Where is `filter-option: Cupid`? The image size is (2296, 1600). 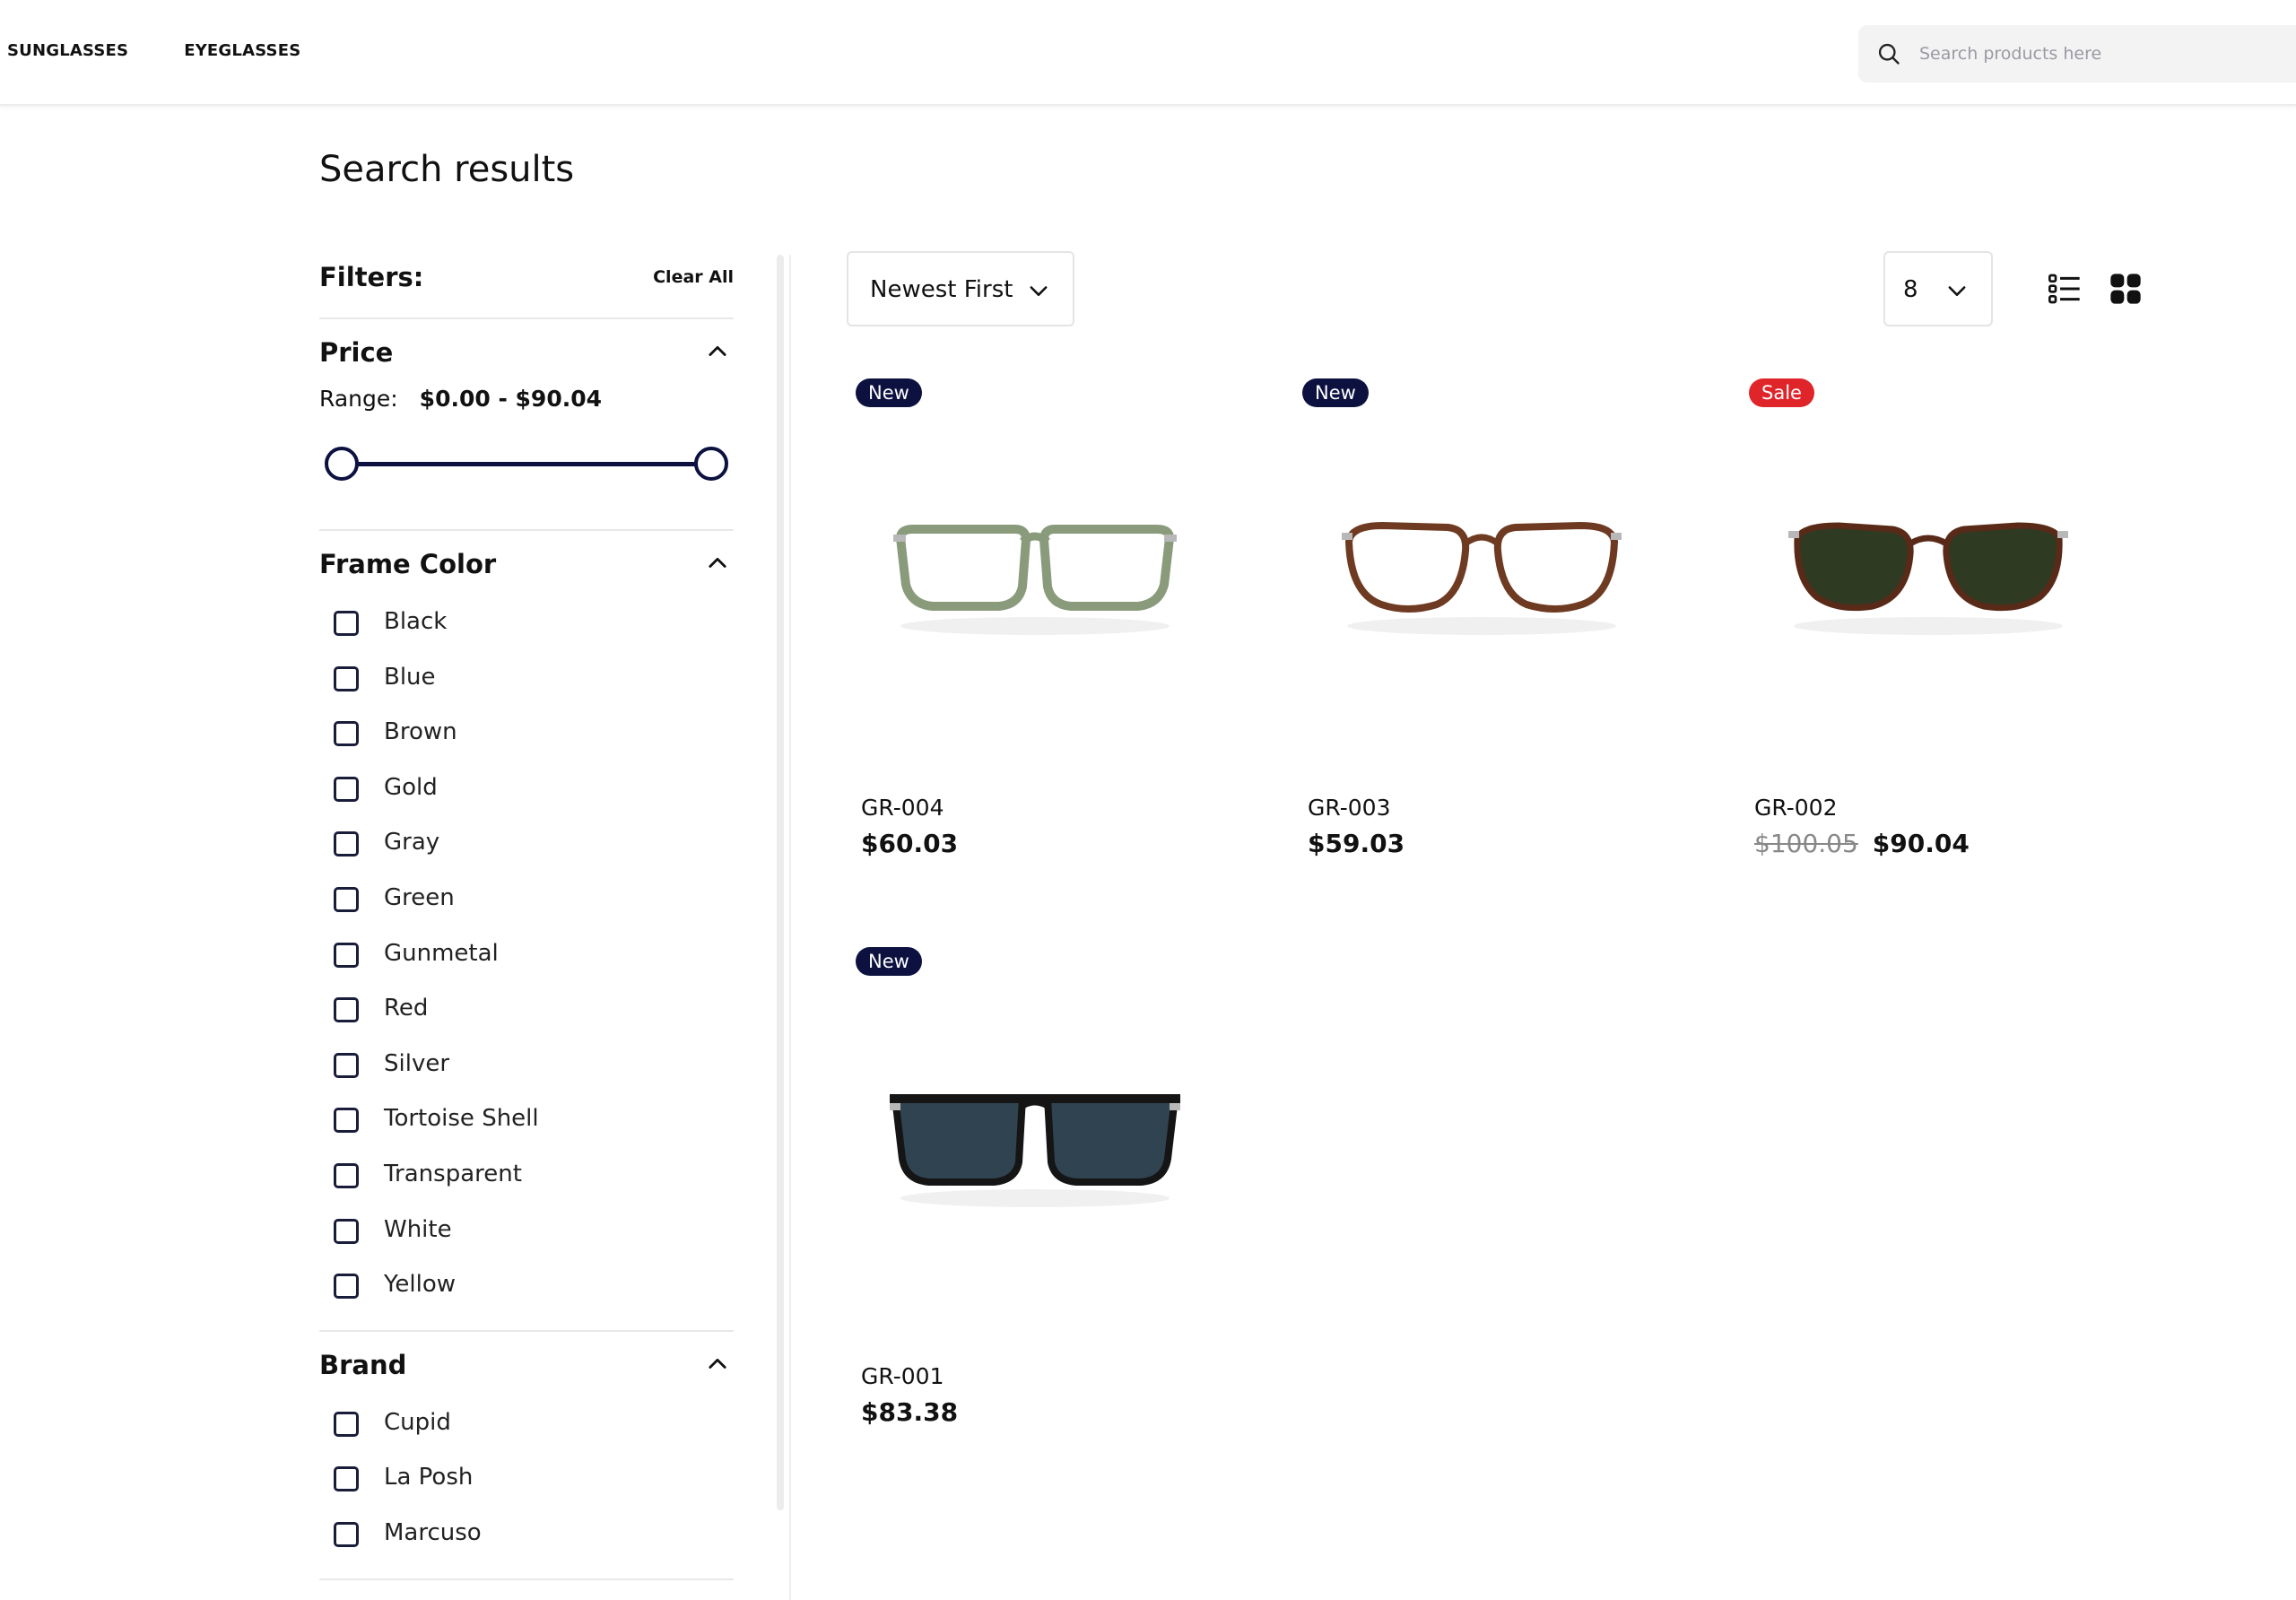
filter-option: Cupid is located at coordinates (526, 1426).